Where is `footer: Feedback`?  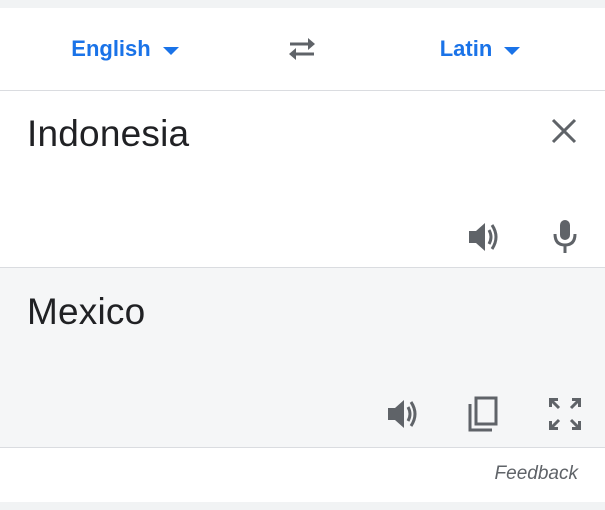
footer: Feedback is located at coordinates (302, 475).